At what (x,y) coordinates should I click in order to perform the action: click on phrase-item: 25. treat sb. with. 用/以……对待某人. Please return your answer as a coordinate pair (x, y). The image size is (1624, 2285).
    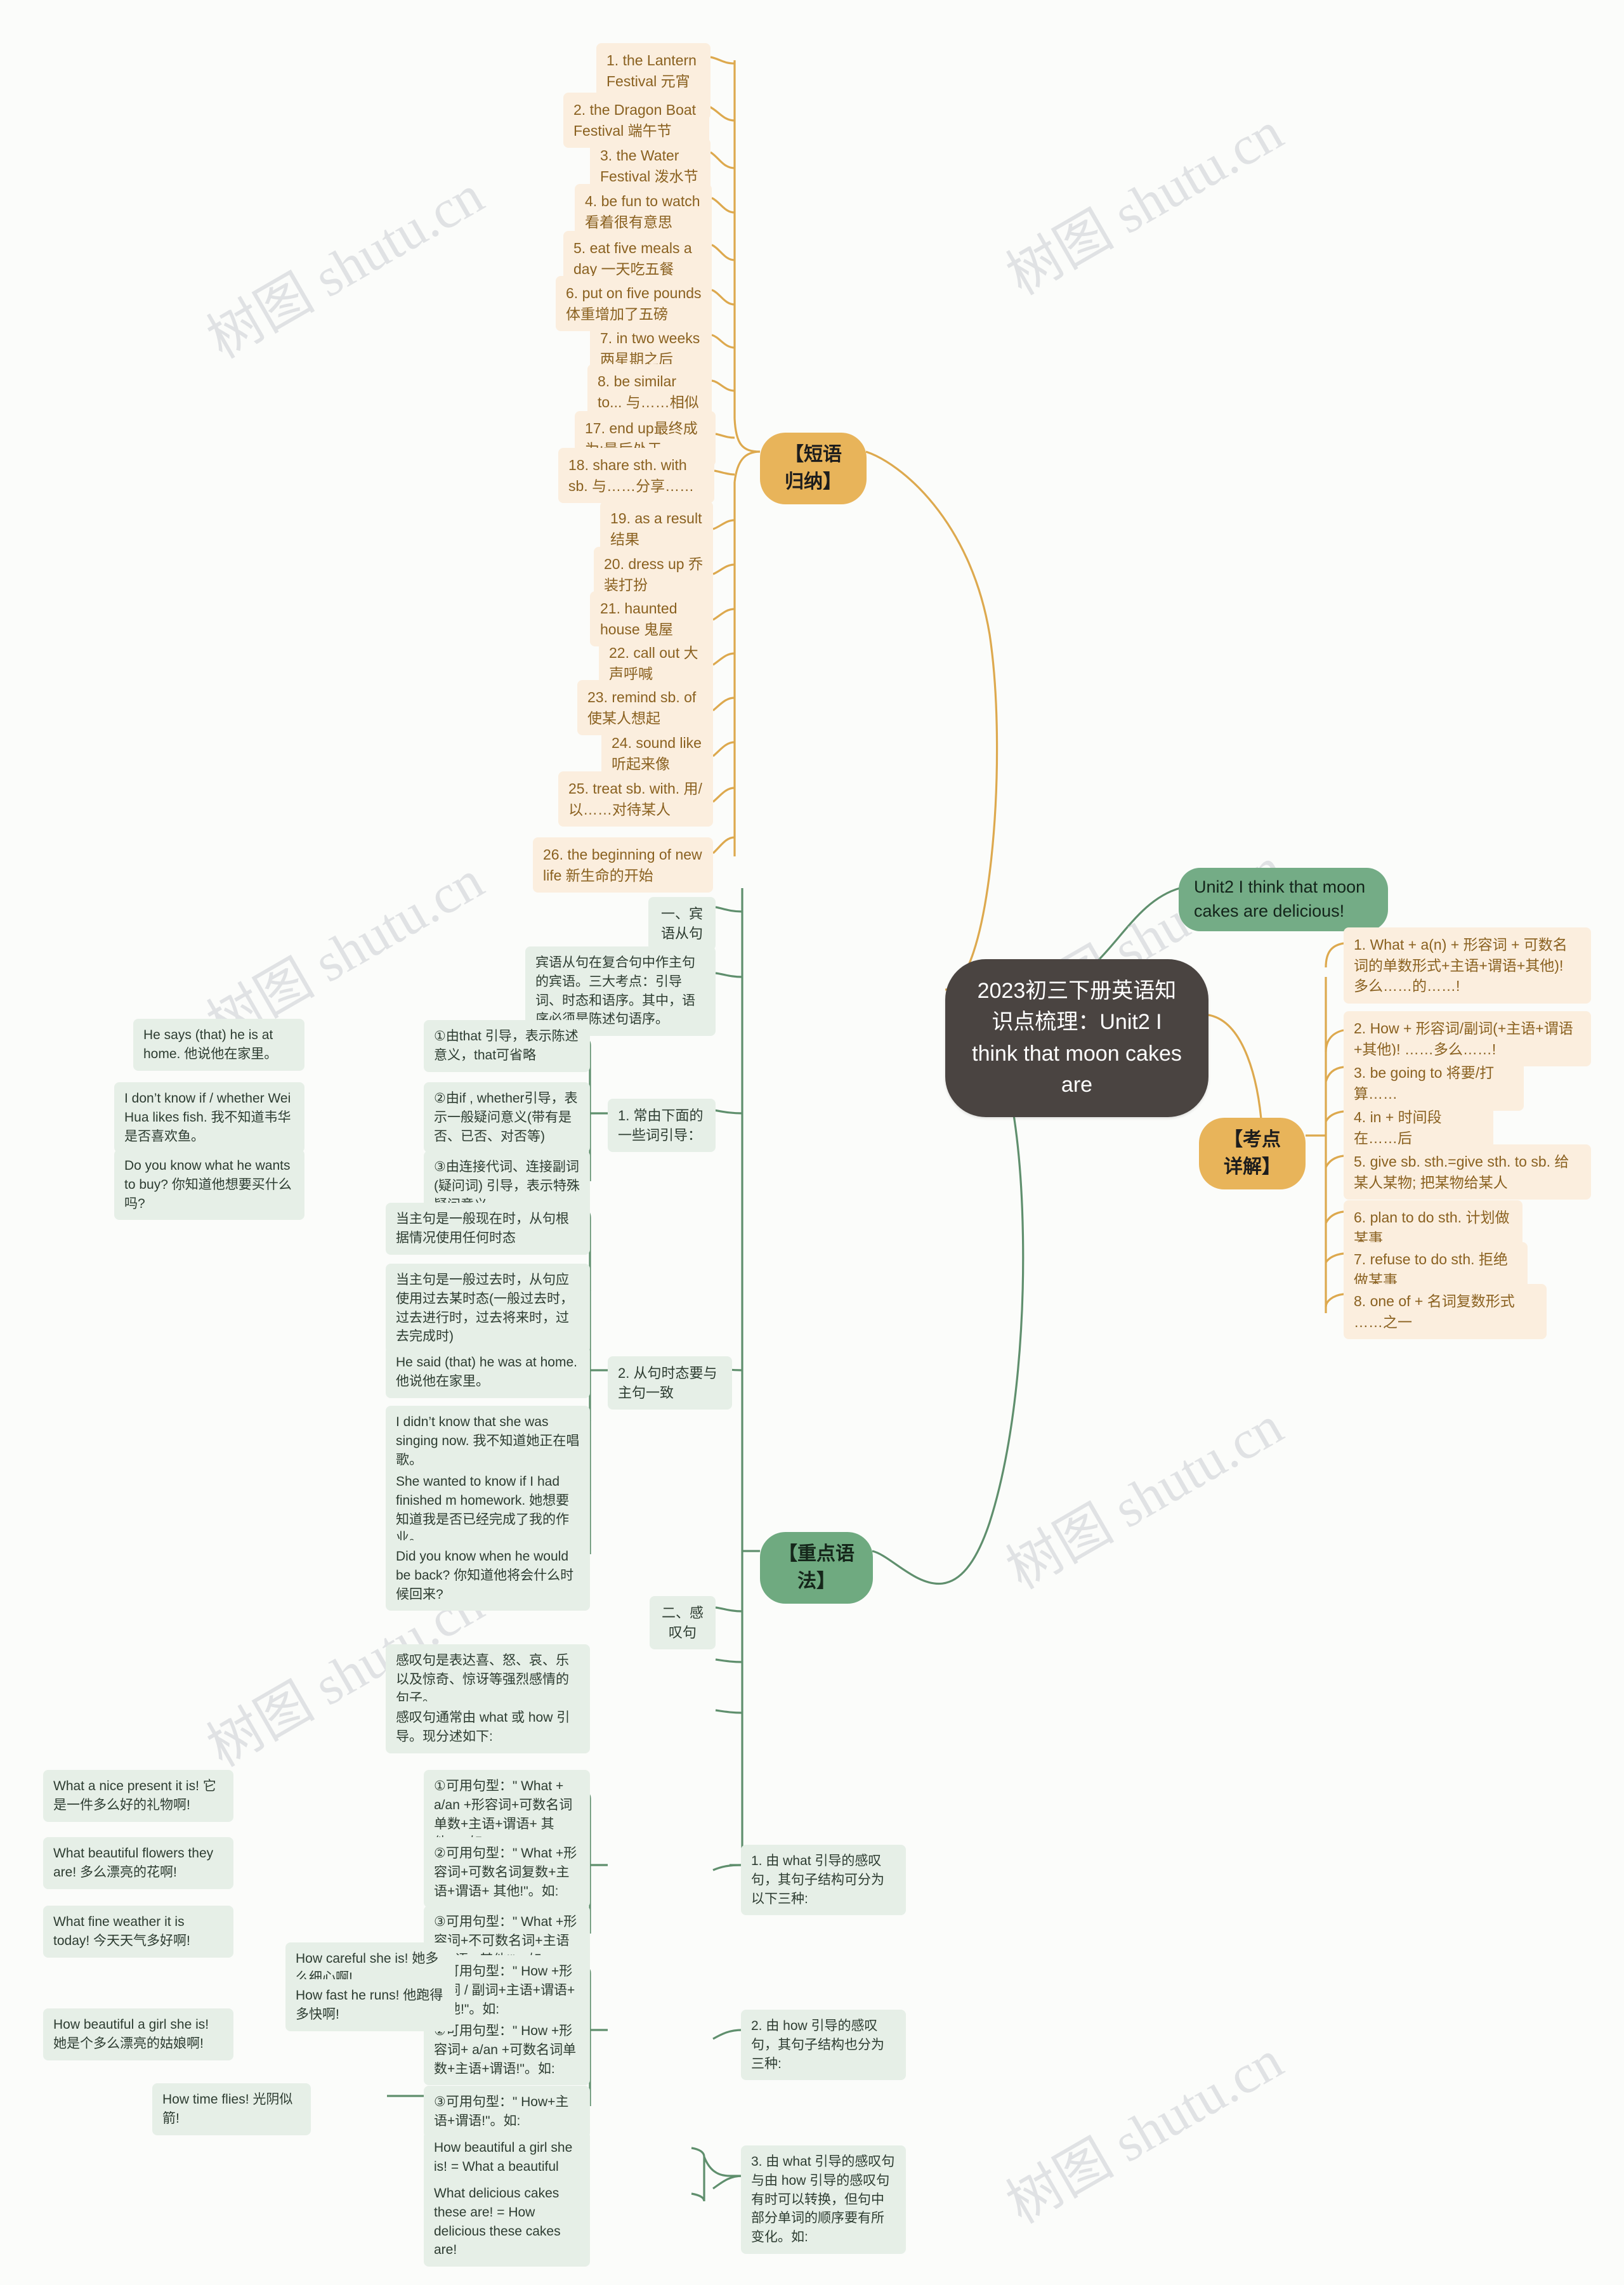
    Looking at the image, I should click on (636, 799).